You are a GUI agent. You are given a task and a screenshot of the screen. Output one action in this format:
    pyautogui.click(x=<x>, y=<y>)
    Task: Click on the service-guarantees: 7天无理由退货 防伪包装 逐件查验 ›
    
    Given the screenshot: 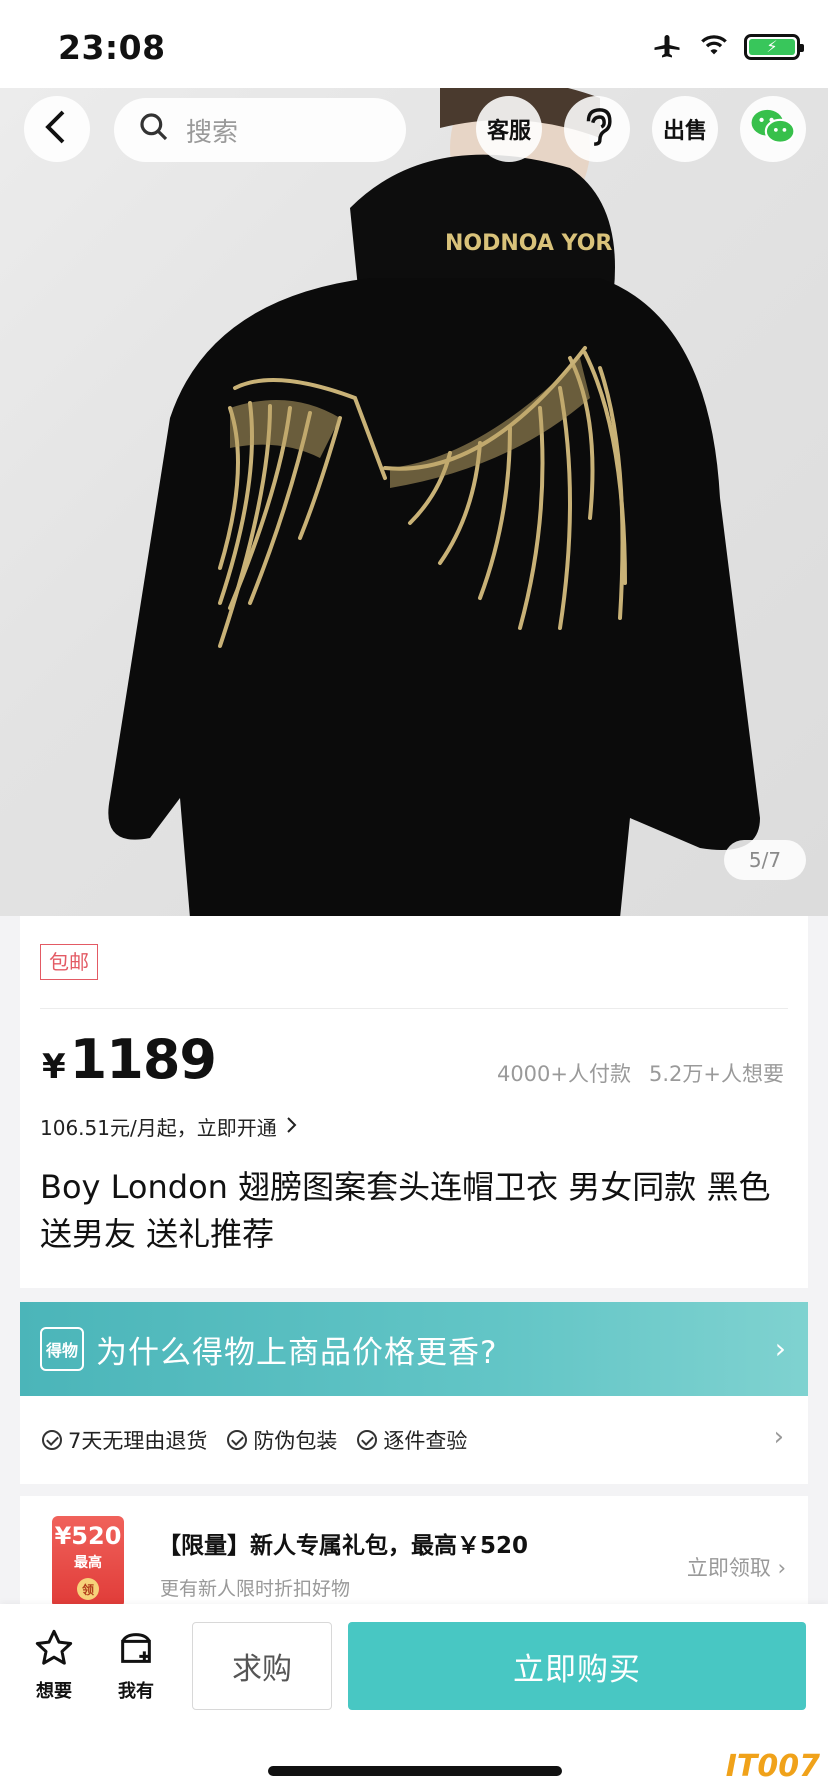 What is the action you would take?
    pyautogui.click(x=414, y=1440)
    